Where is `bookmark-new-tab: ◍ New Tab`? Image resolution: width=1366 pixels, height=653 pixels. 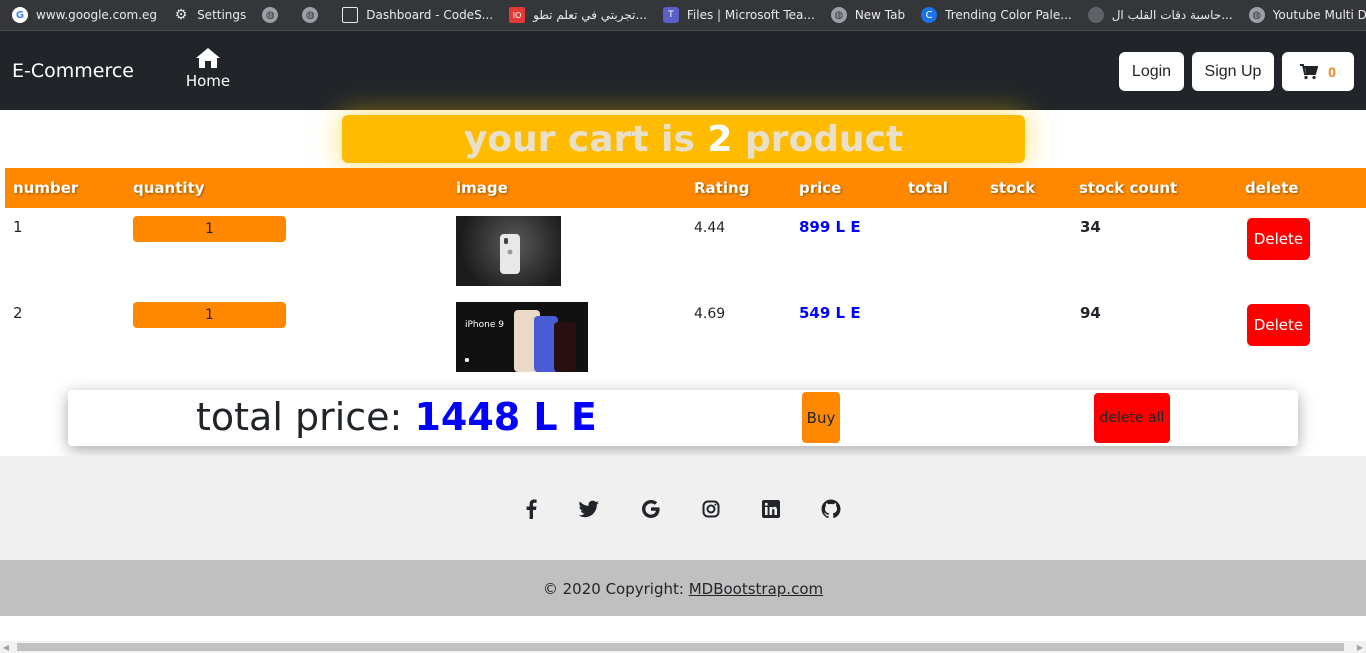 bookmark-new-tab: ◍ New Tab is located at coordinates (868, 15).